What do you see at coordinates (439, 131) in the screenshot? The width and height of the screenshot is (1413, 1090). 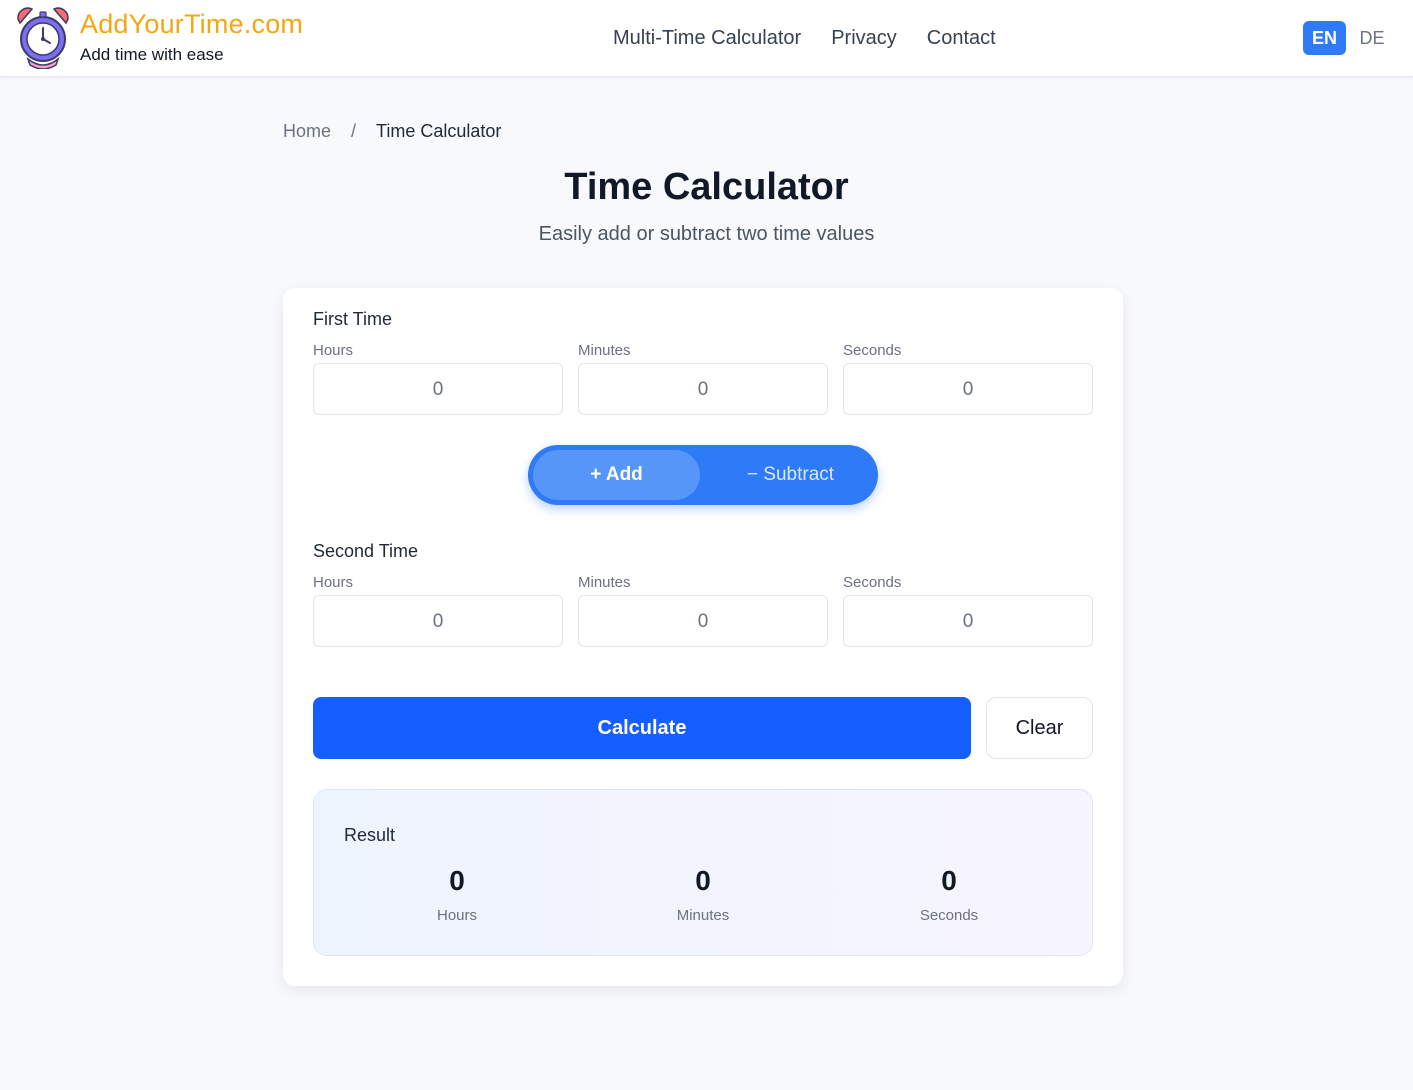 I see `breadcrumb-current: Time Calculator` at bounding box center [439, 131].